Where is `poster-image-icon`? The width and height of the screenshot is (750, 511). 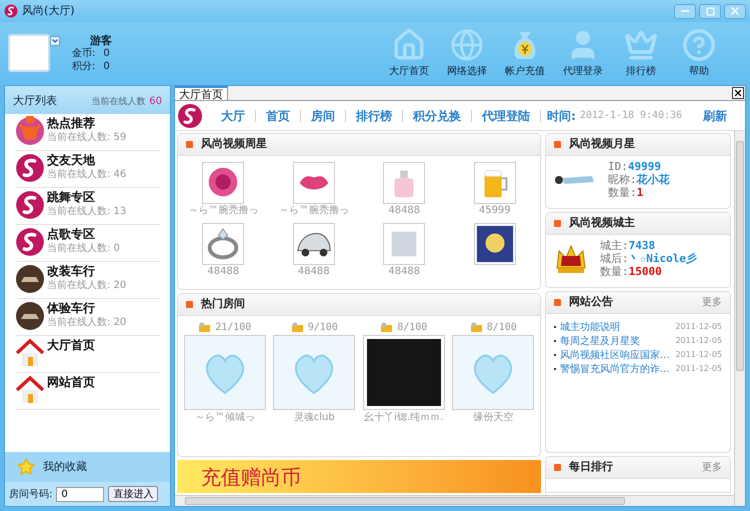 poster-image-icon is located at coordinates (495, 244).